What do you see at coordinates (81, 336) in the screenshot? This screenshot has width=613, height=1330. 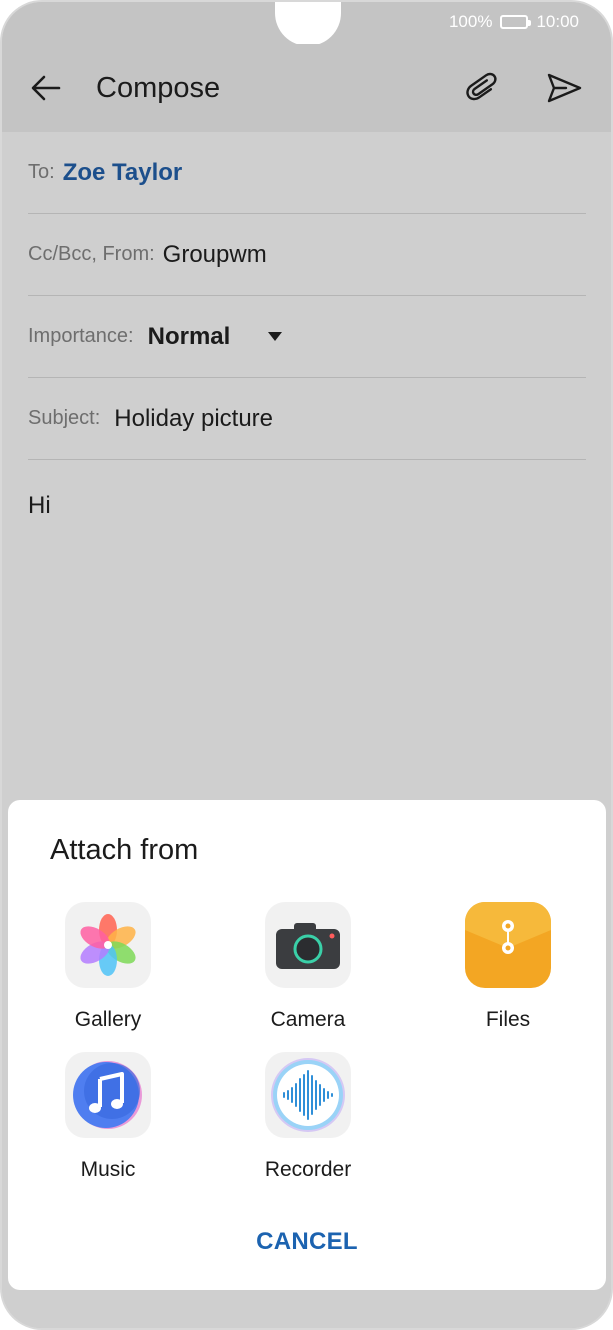 I see `importance-label: Importance:` at bounding box center [81, 336].